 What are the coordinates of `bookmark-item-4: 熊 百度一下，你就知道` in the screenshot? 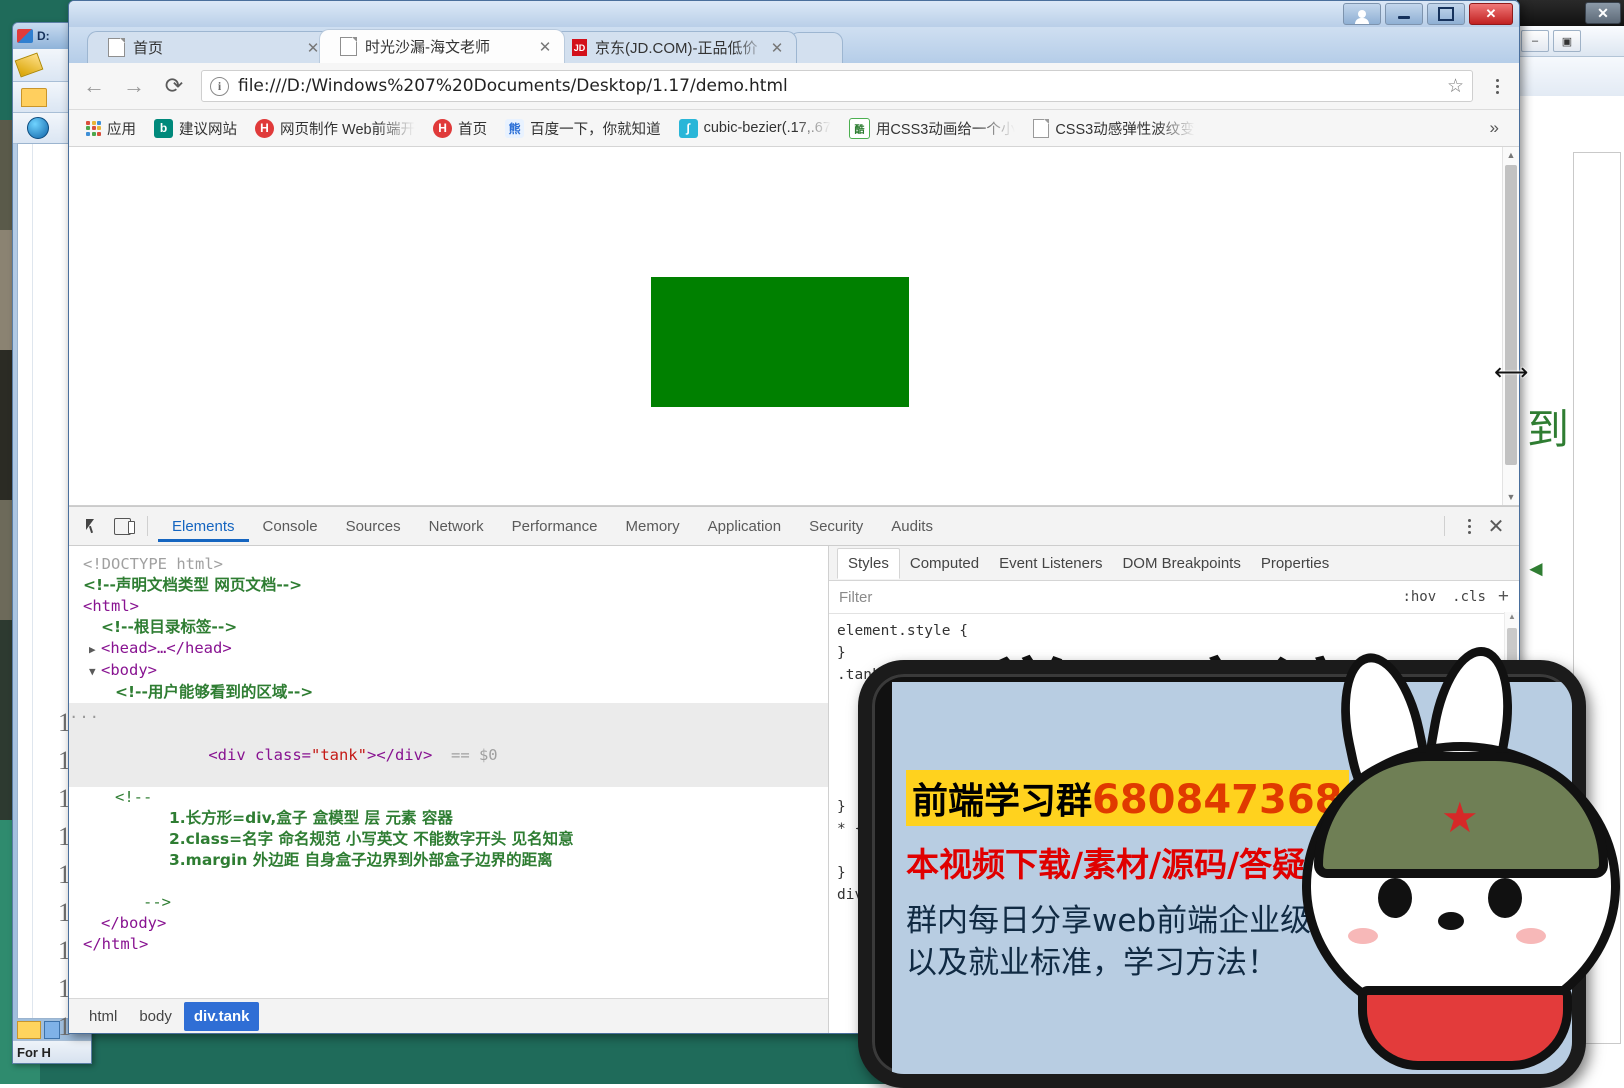 It's located at (583, 128).